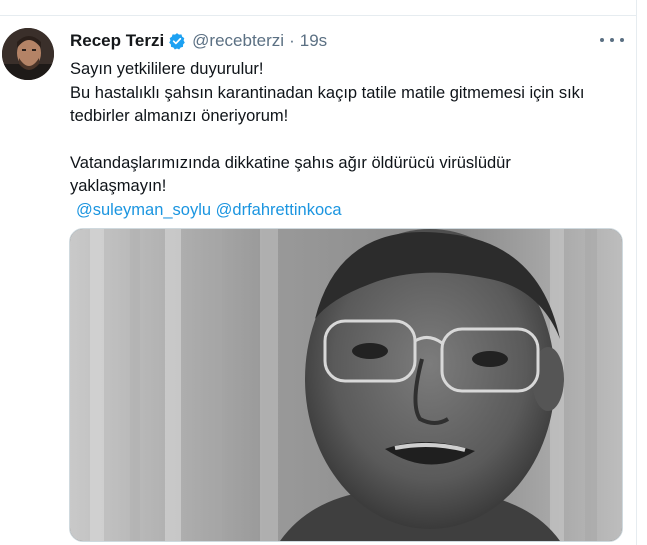 The image size is (647, 545). I want to click on tweet-header: Recep Terzi @recebterzi · 19s, so click(198, 41).